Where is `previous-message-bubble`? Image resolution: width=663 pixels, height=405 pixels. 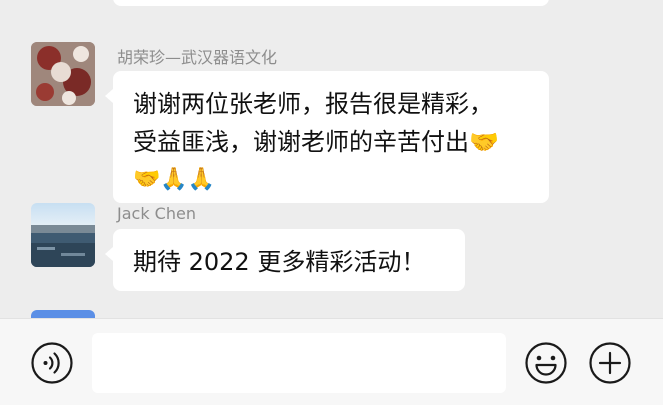
previous-message-bubble is located at coordinates (331, 3).